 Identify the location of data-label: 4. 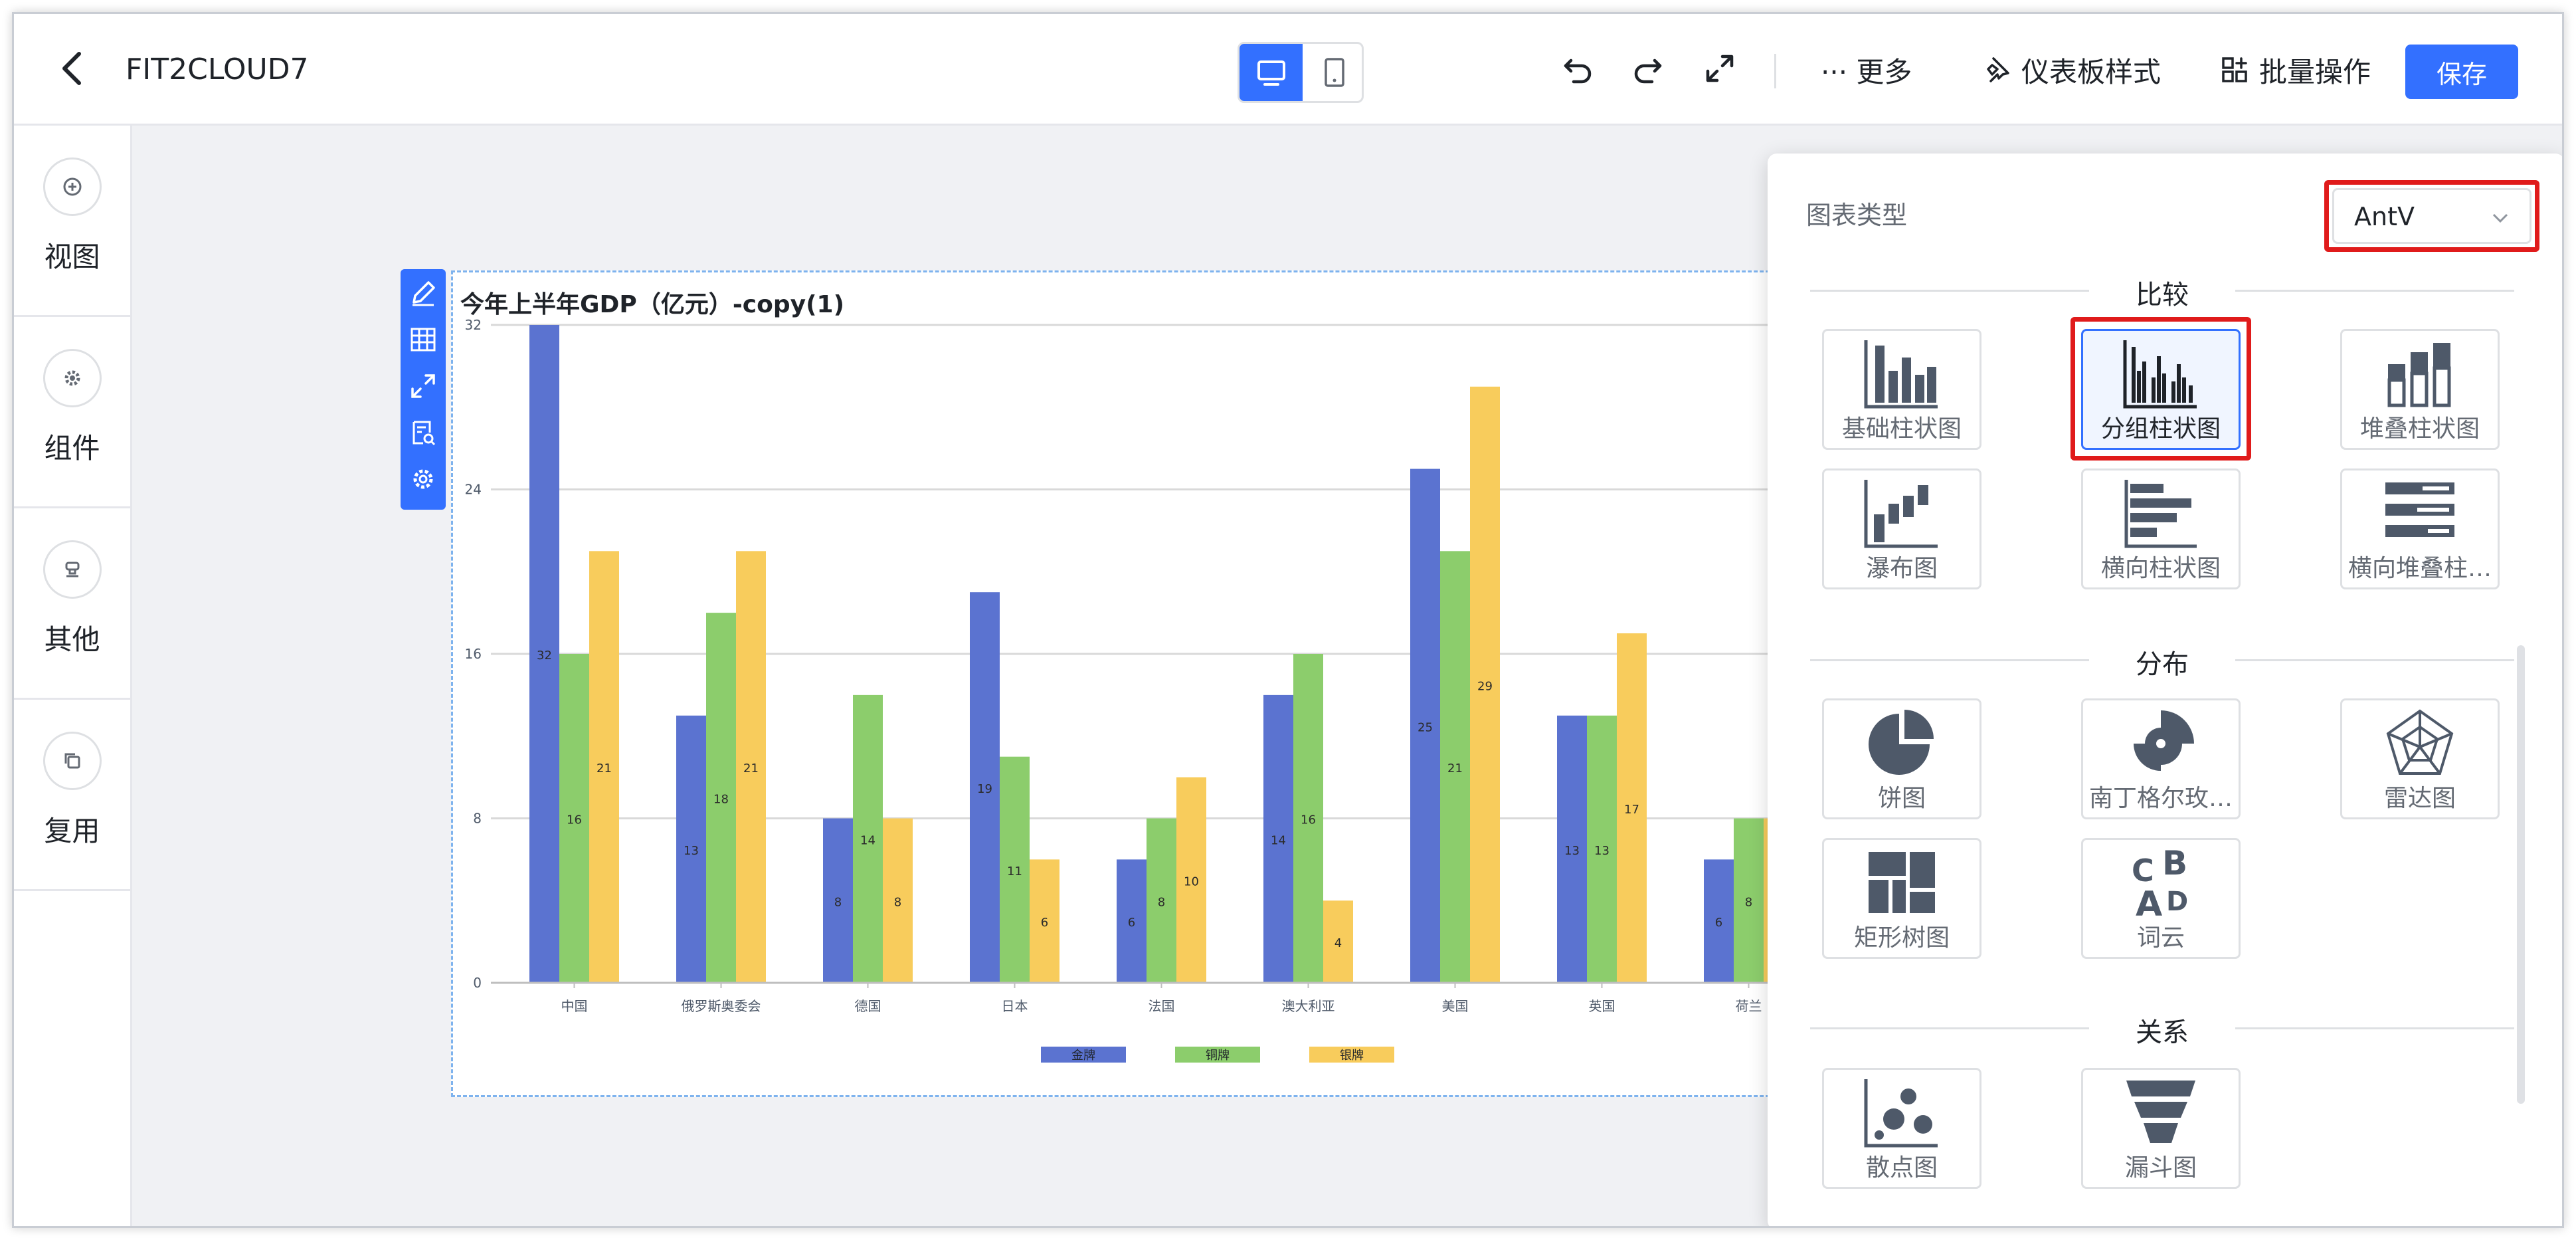
(1338, 943).